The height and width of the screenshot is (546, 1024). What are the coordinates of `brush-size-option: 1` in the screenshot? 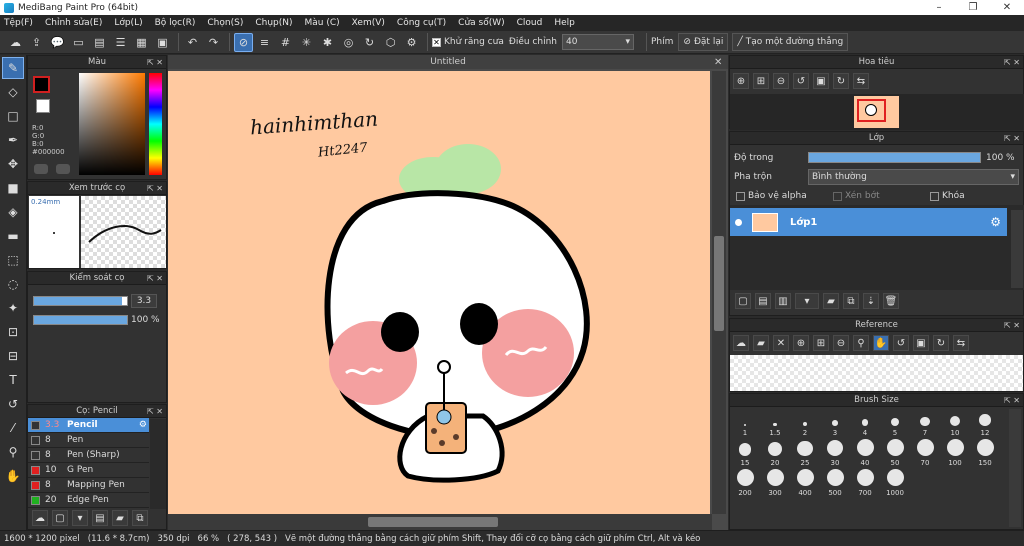 It's located at (745, 423).